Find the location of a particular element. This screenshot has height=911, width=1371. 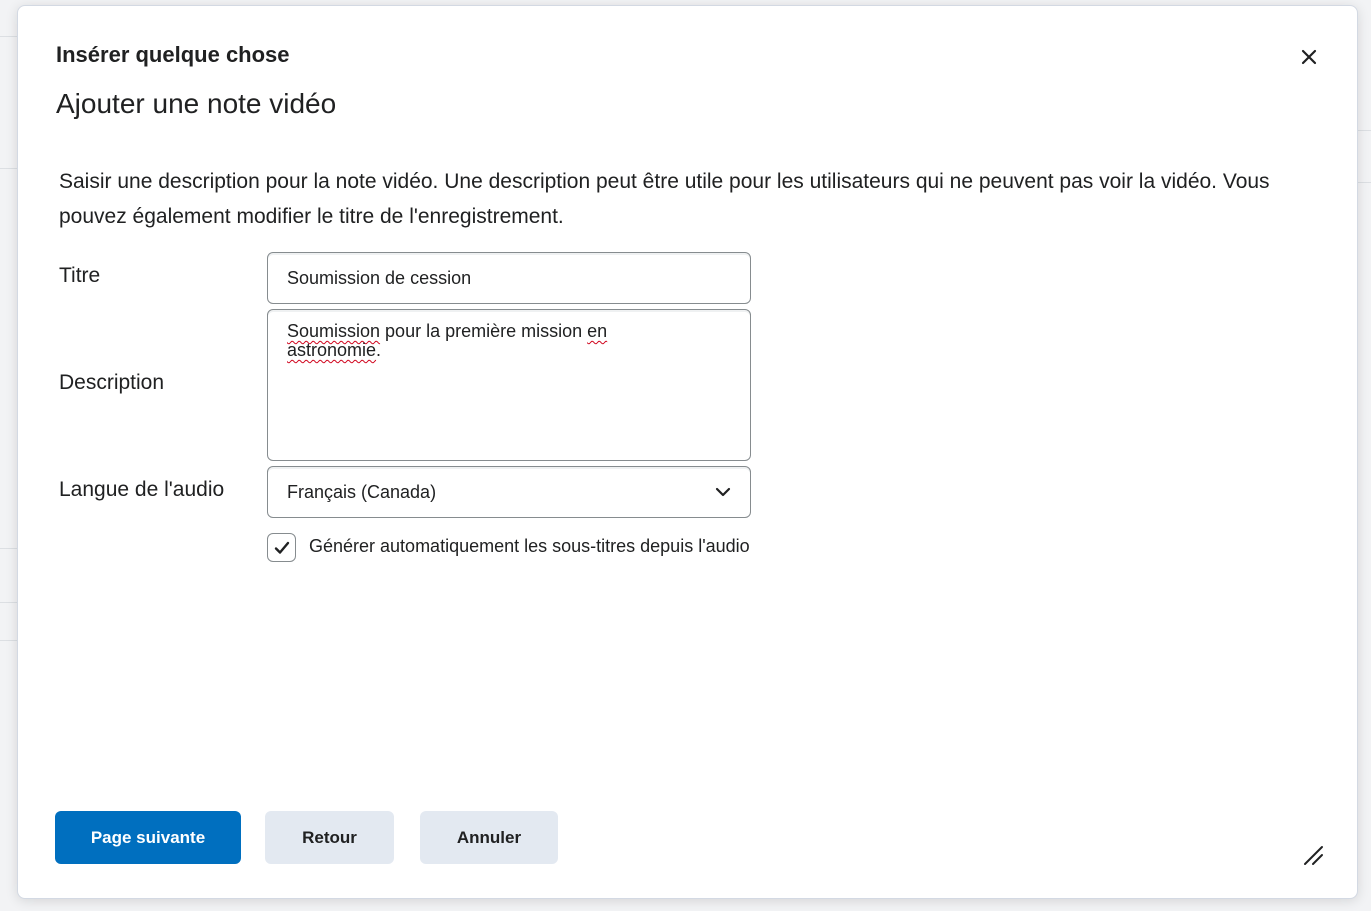

dialog-subtitle: Ajouter une note vidéo is located at coordinates (196, 103).